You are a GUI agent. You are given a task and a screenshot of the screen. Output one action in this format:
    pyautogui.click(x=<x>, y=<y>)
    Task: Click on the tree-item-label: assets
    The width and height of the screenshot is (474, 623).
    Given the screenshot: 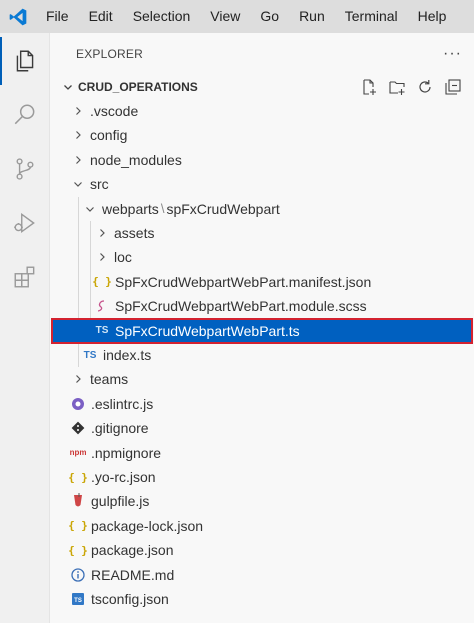 What is the action you would take?
    pyautogui.click(x=134, y=233)
    